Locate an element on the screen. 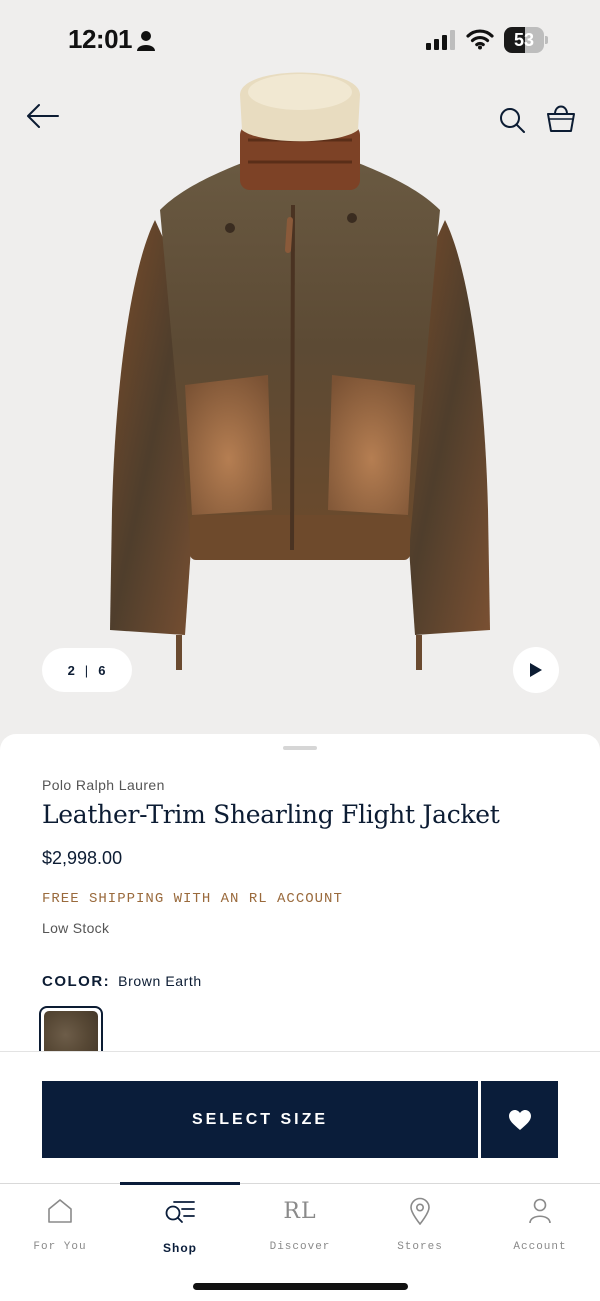 The width and height of the screenshot is (600, 1301). tab-bar: For You Shop RL Discover Stores Account is located at coordinates (300, 1241).